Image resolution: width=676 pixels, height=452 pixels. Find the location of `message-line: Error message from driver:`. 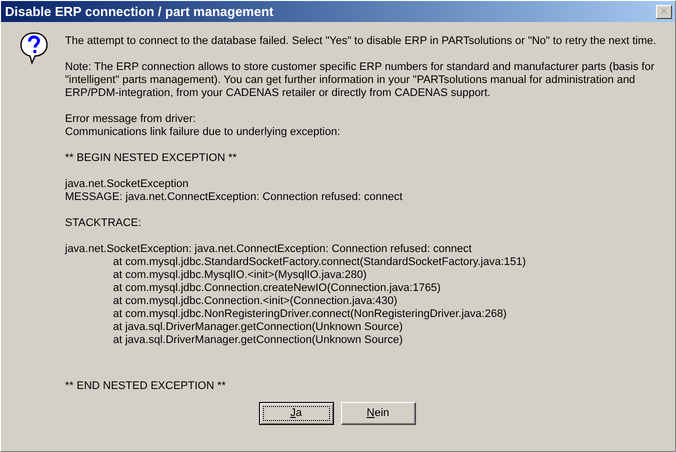

message-line: Error message from driver: is located at coordinates (131, 119).